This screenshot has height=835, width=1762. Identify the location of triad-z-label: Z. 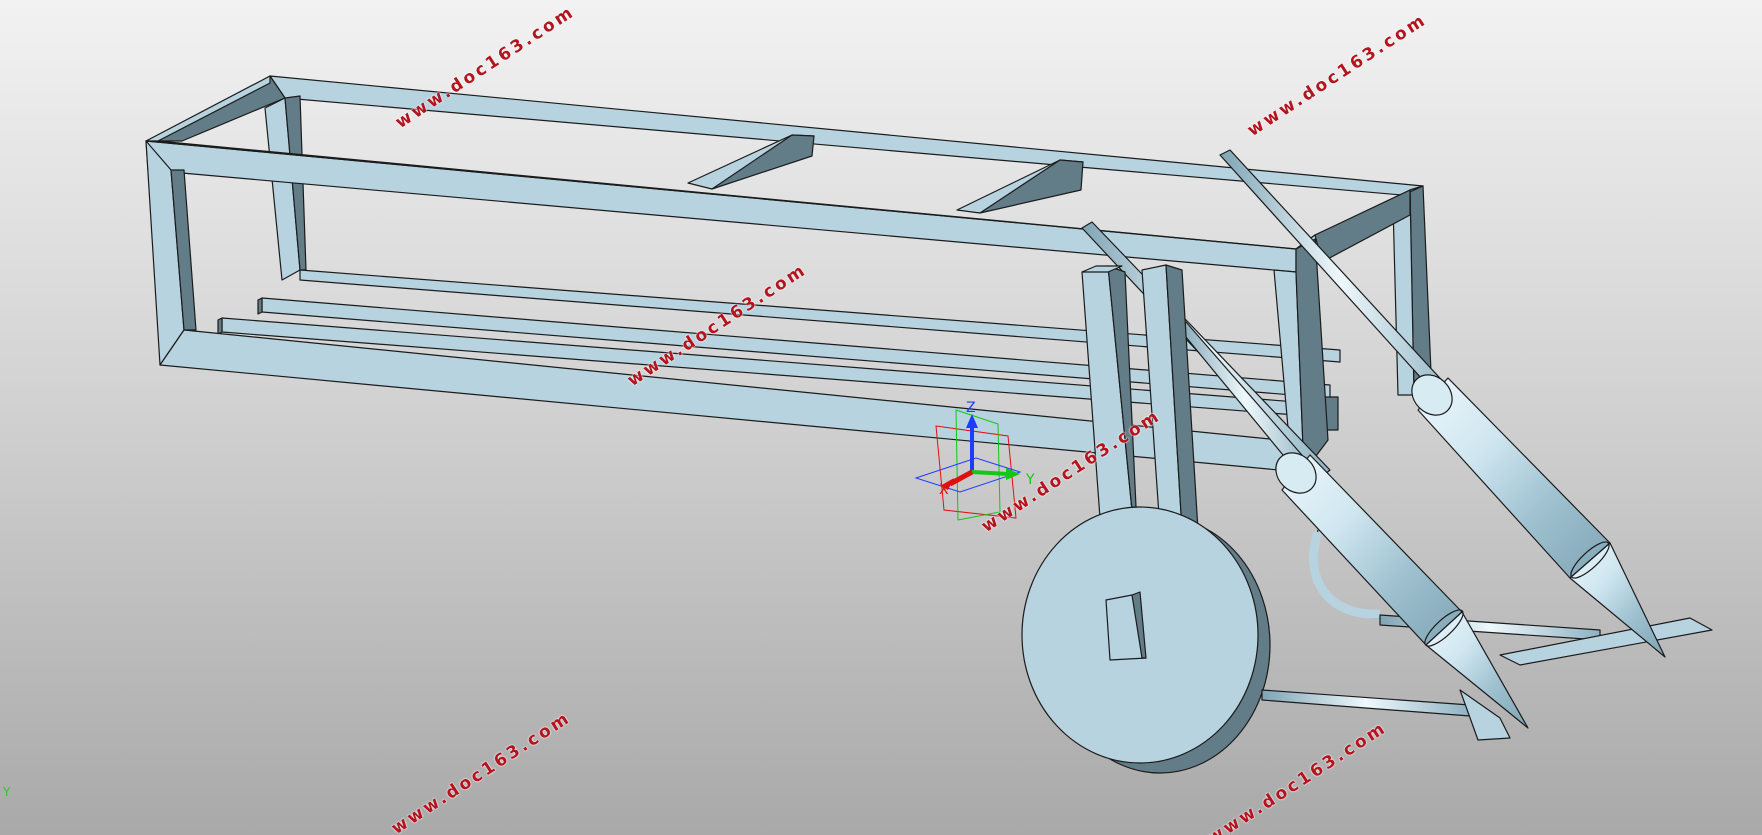
(971, 408).